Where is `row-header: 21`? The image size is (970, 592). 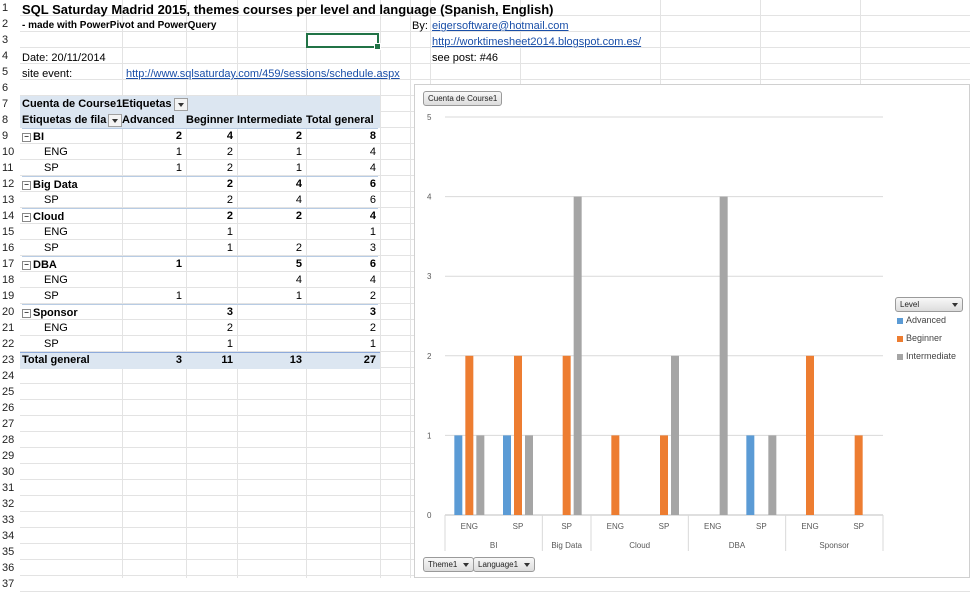 row-header: 21 is located at coordinates (10, 328).